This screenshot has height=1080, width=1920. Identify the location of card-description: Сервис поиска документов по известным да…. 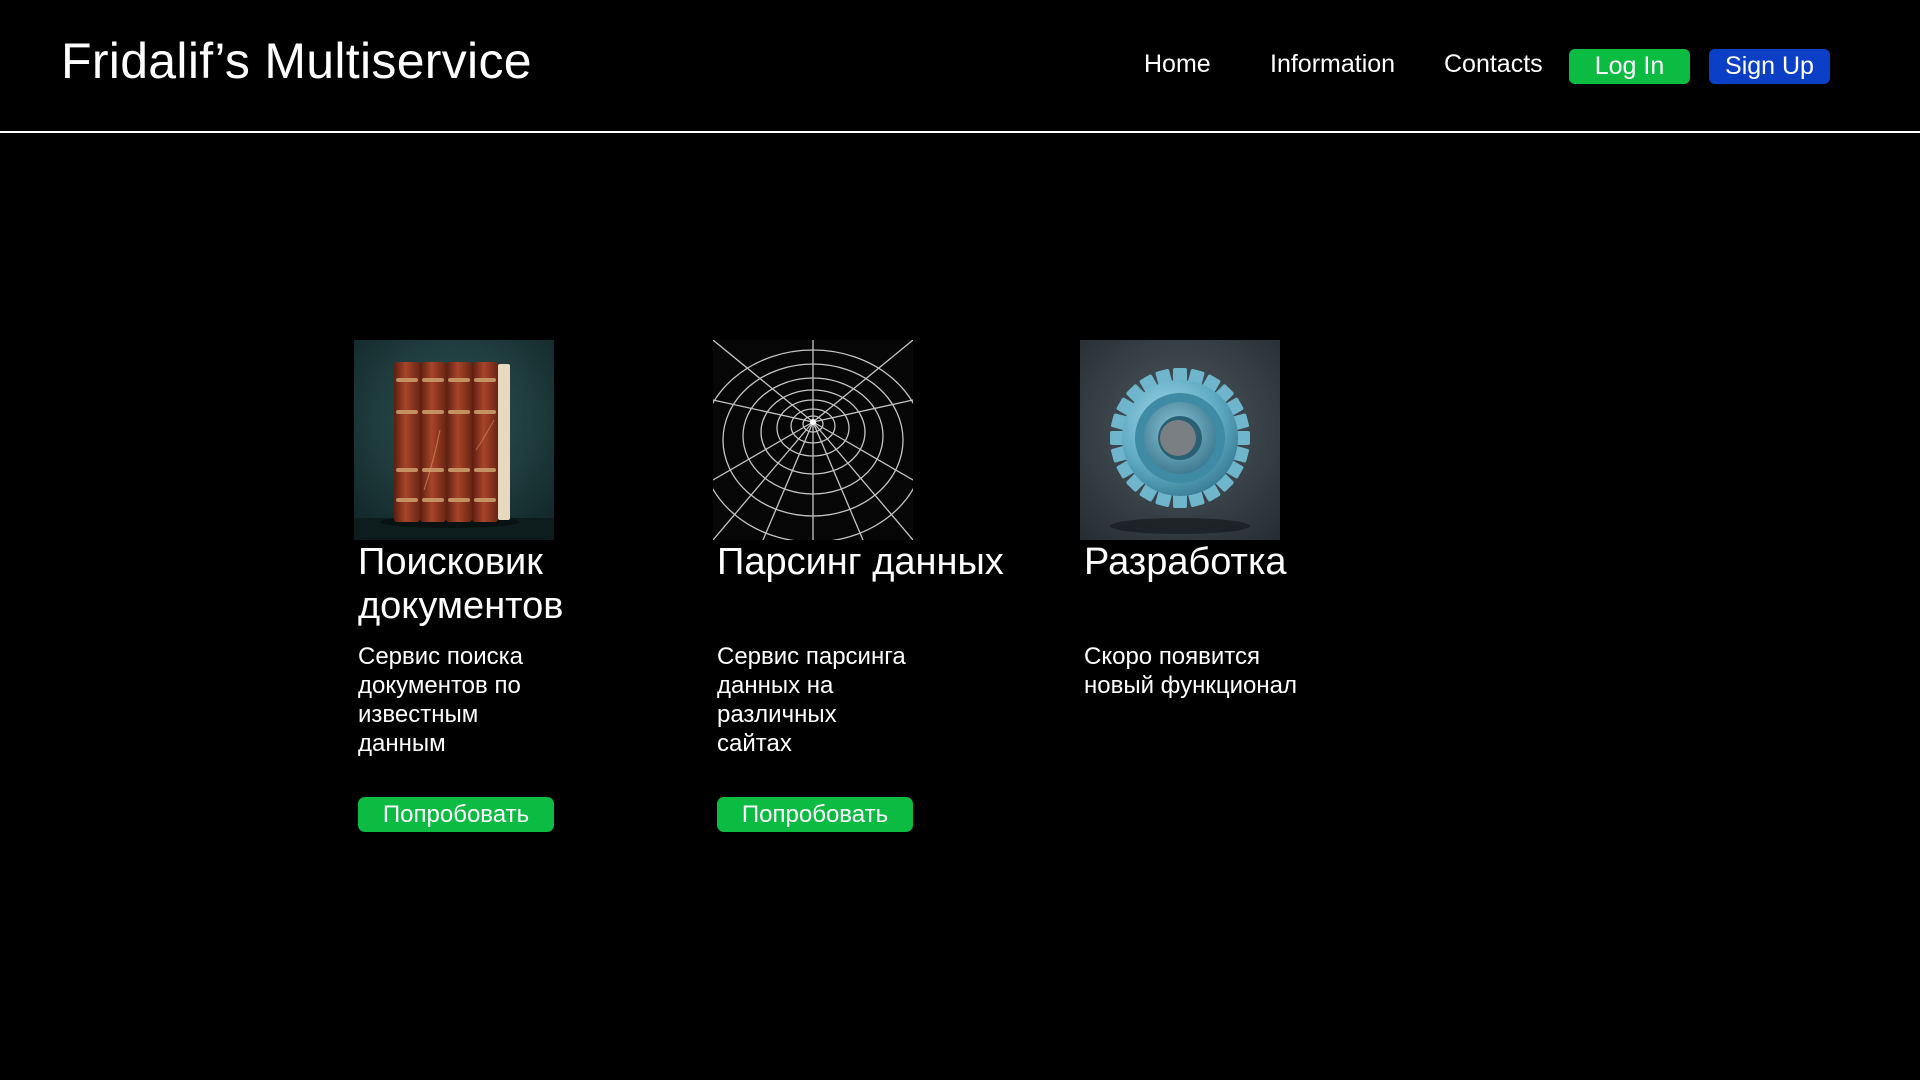
(440, 700).